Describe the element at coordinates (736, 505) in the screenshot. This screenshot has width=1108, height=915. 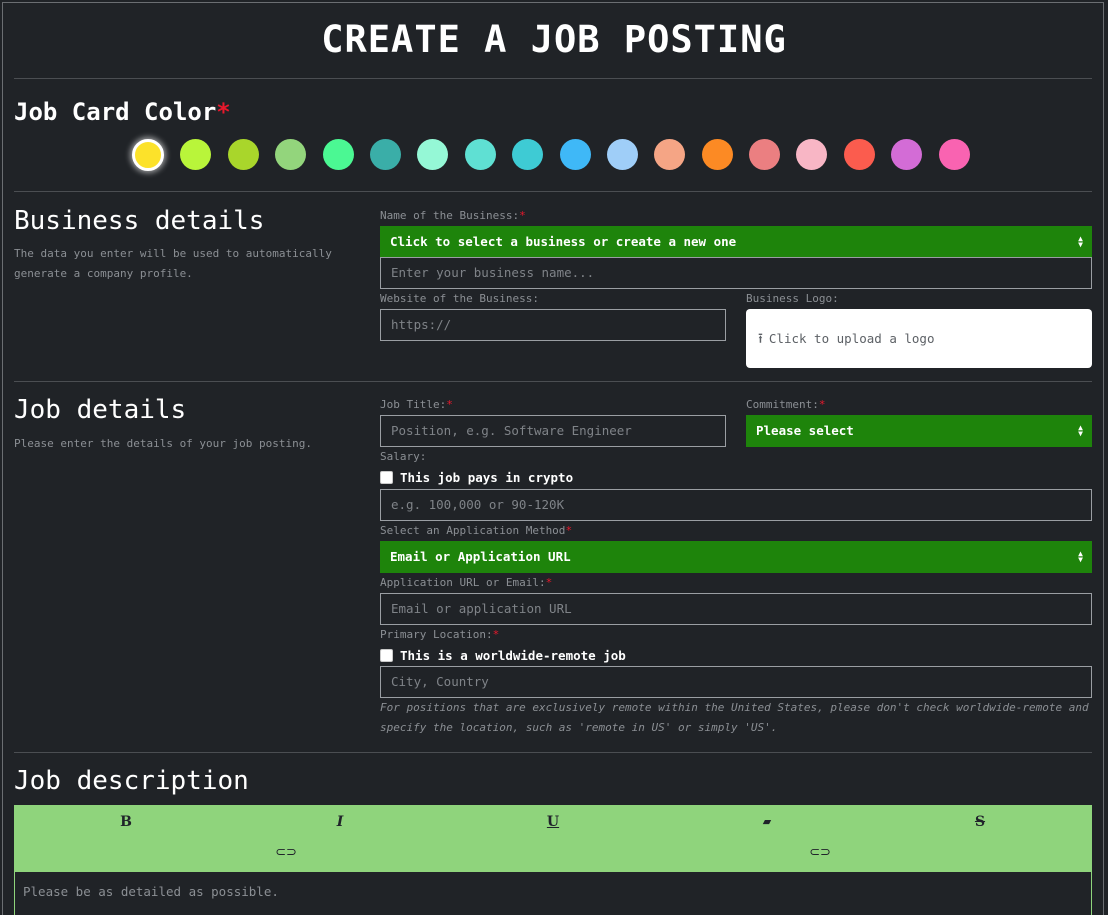
I see `salary-input: e.g. 100,000 or 90-120K` at that location.